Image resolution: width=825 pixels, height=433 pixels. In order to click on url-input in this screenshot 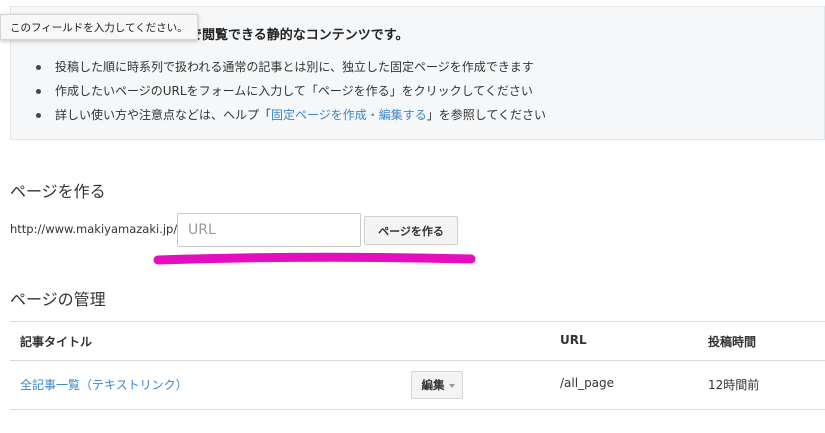, I will do `click(269, 230)`.